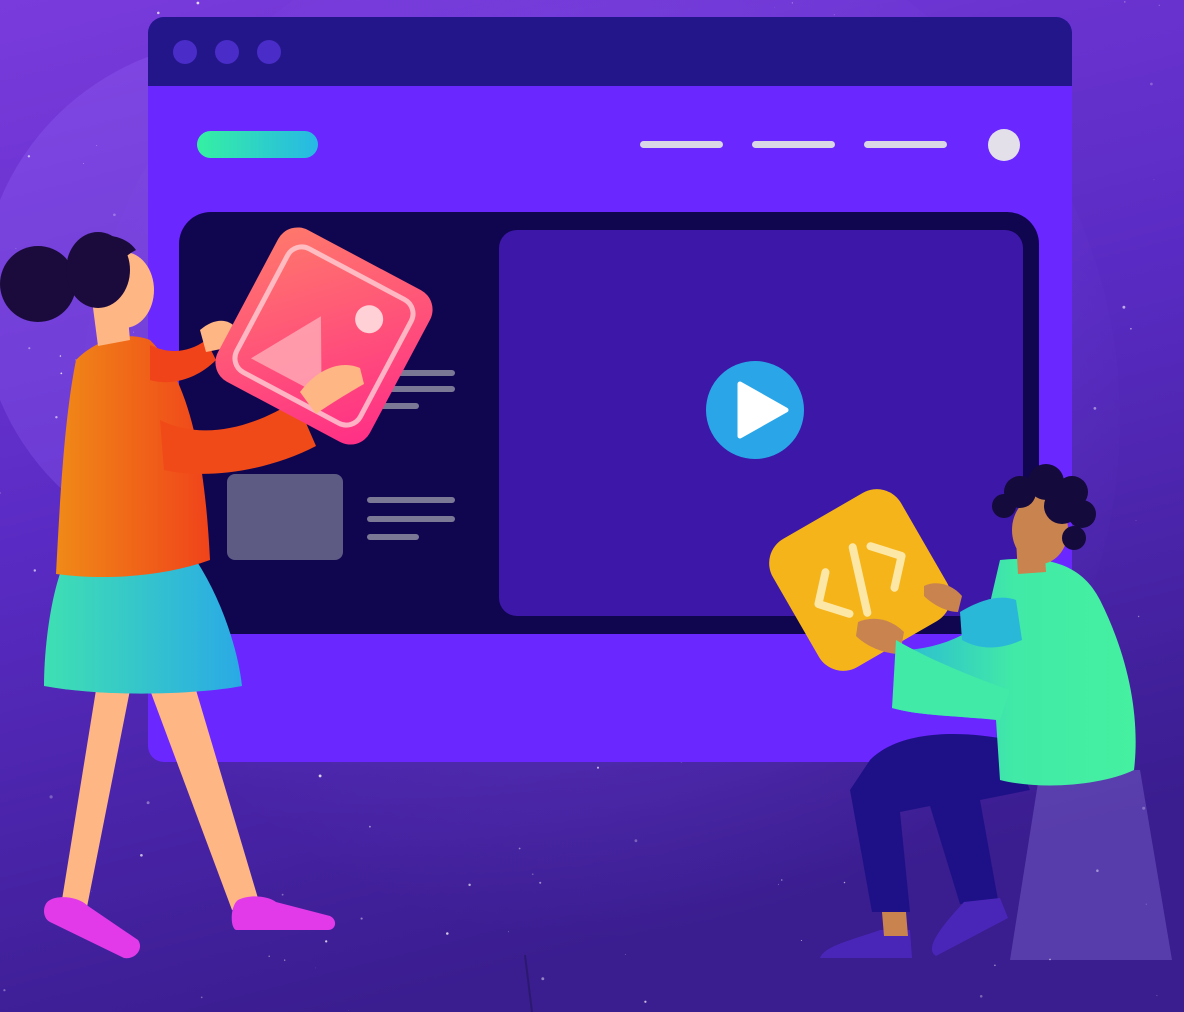 Image resolution: width=1184 pixels, height=1012 pixels. Describe the element at coordinates (285, 517) in the screenshot. I see `placeholder-thumbnail` at that location.